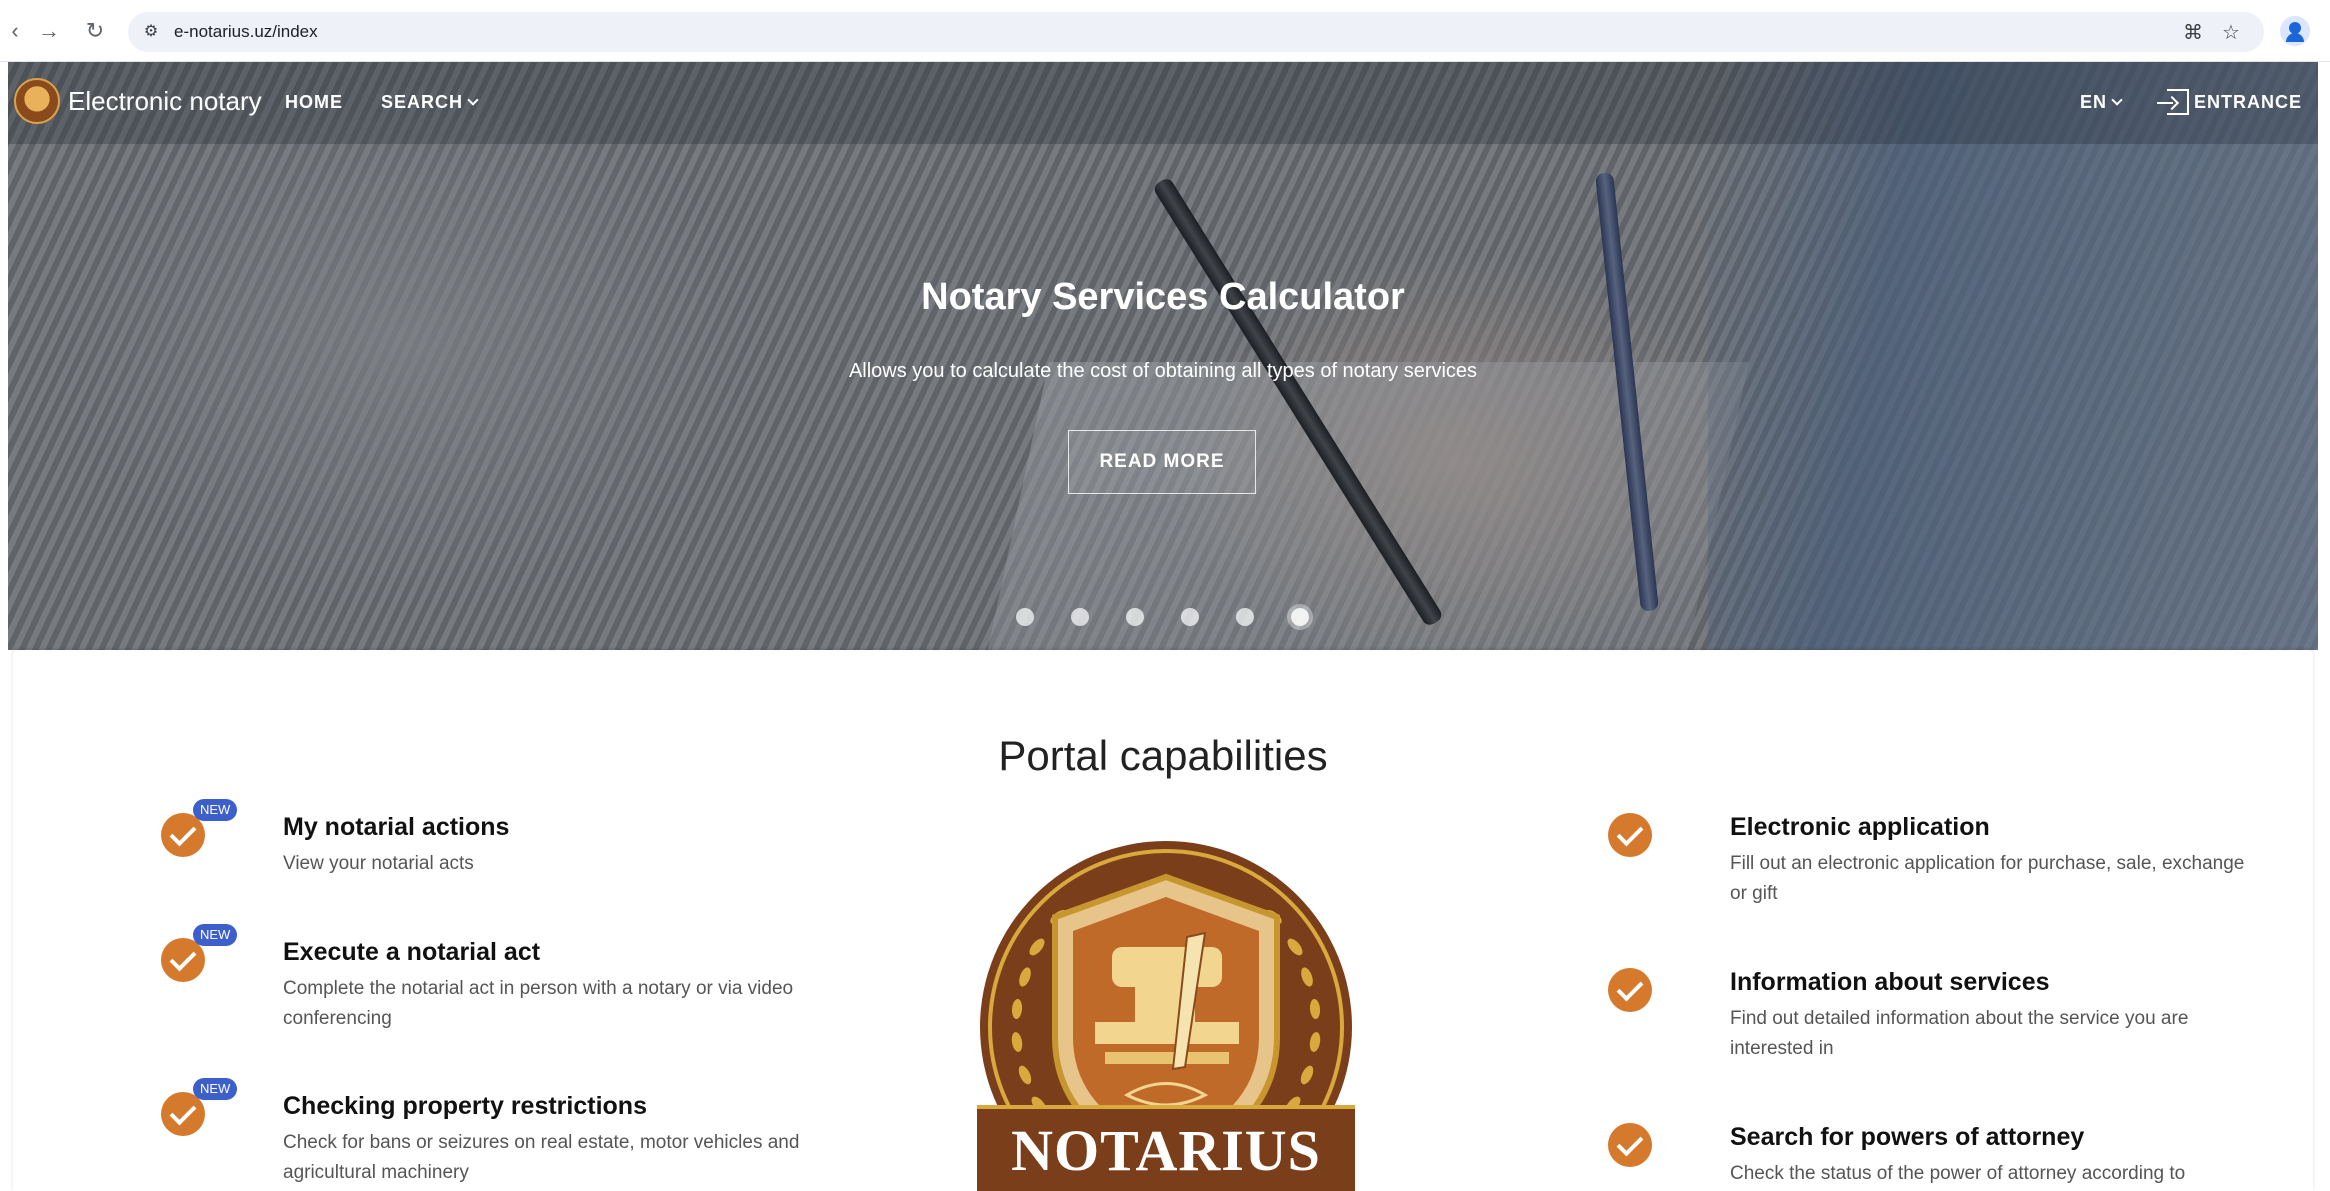 The width and height of the screenshot is (2330, 1191). I want to click on nav-home-link: HOME, so click(314, 102).